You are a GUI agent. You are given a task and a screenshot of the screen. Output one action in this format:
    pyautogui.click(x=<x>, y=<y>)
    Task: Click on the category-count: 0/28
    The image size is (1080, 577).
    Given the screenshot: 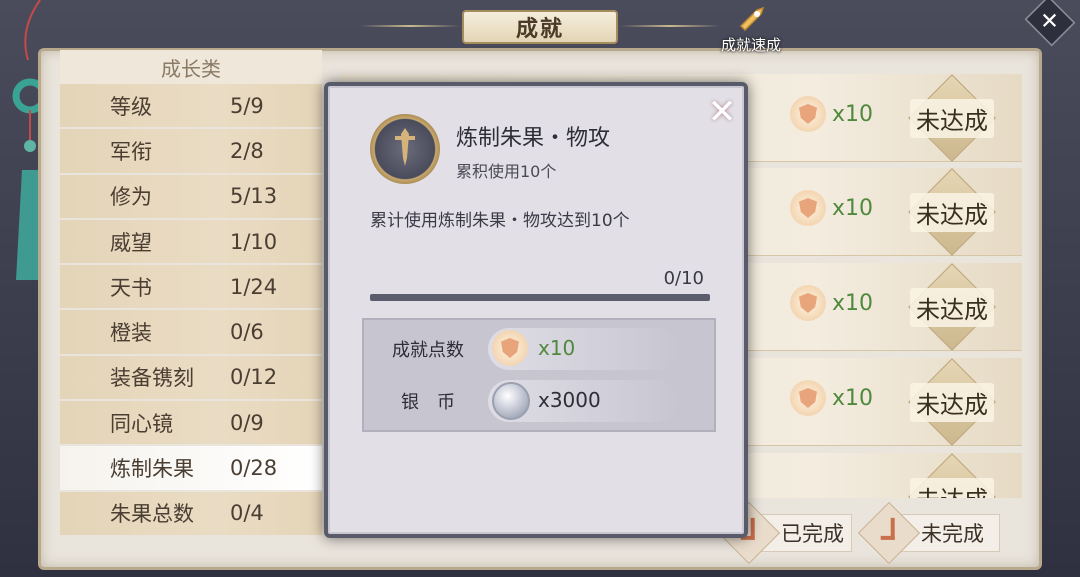 What is the action you would take?
    pyautogui.click(x=254, y=468)
    